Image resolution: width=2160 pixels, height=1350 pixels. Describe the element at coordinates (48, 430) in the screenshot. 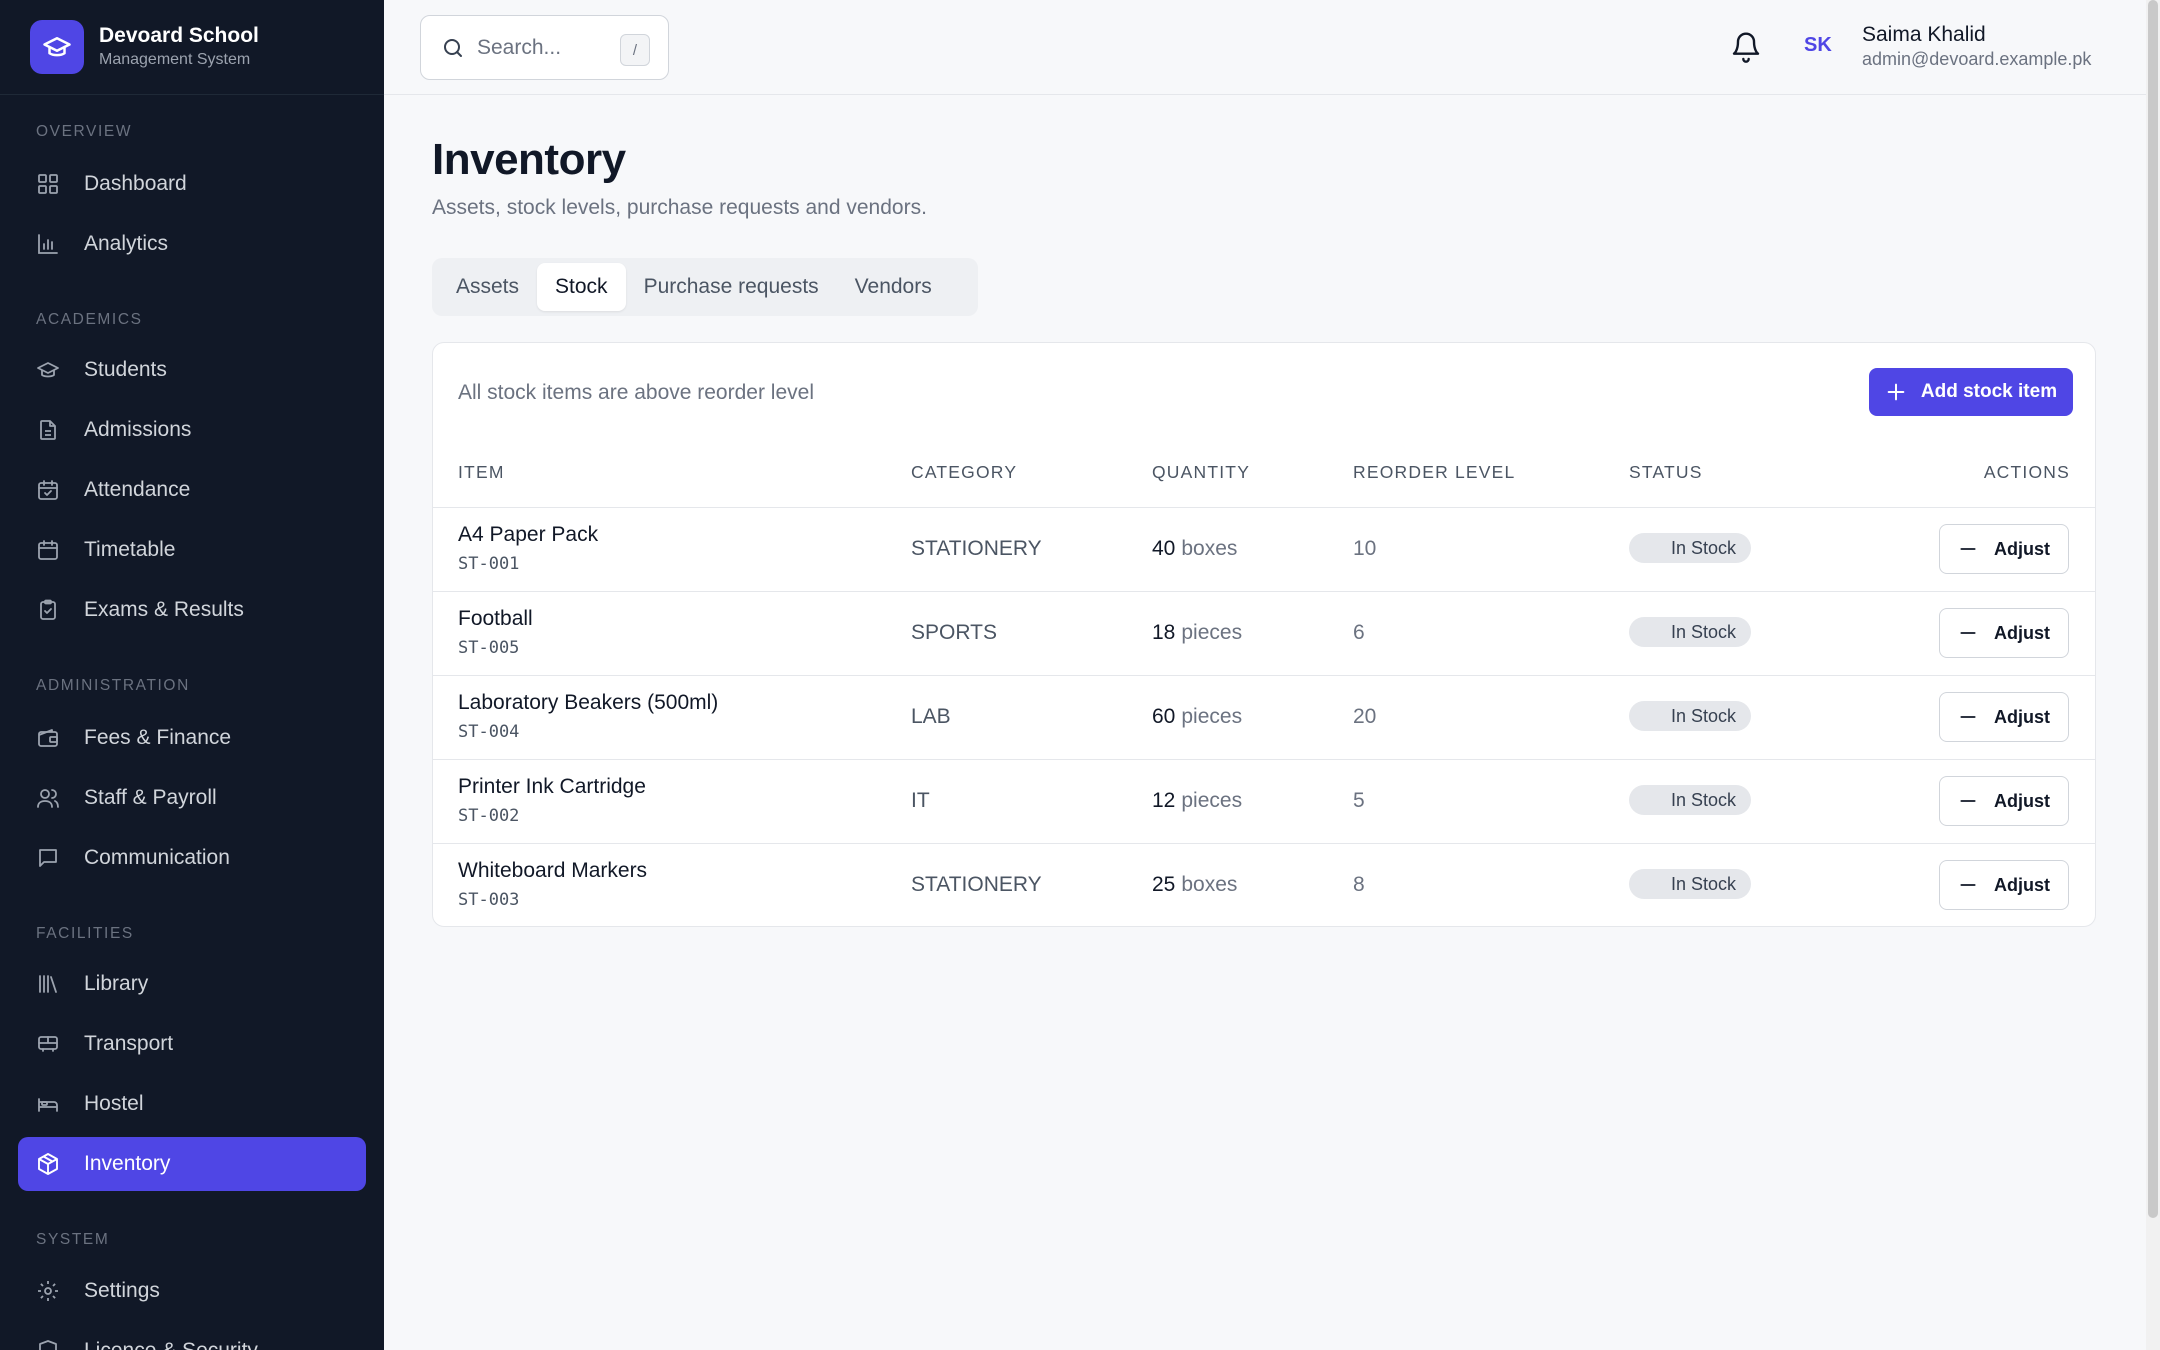

I see `document-icon` at that location.